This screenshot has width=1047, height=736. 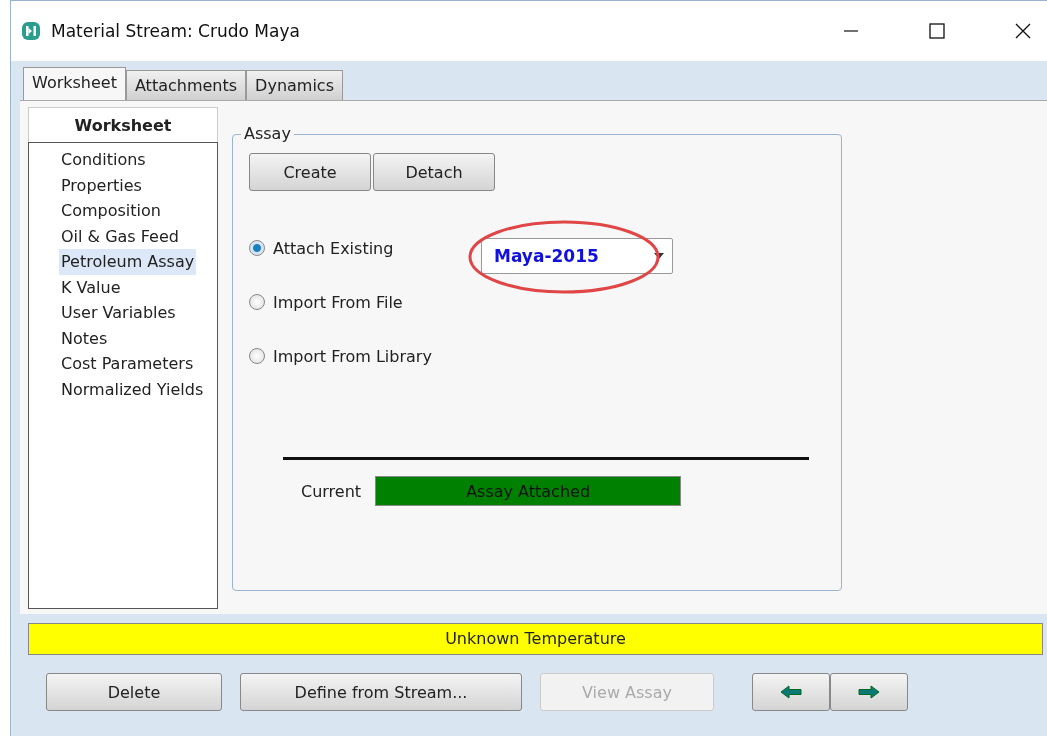 What do you see at coordinates (434, 172) in the screenshot?
I see `action-button: Detach` at bounding box center [434, 172].